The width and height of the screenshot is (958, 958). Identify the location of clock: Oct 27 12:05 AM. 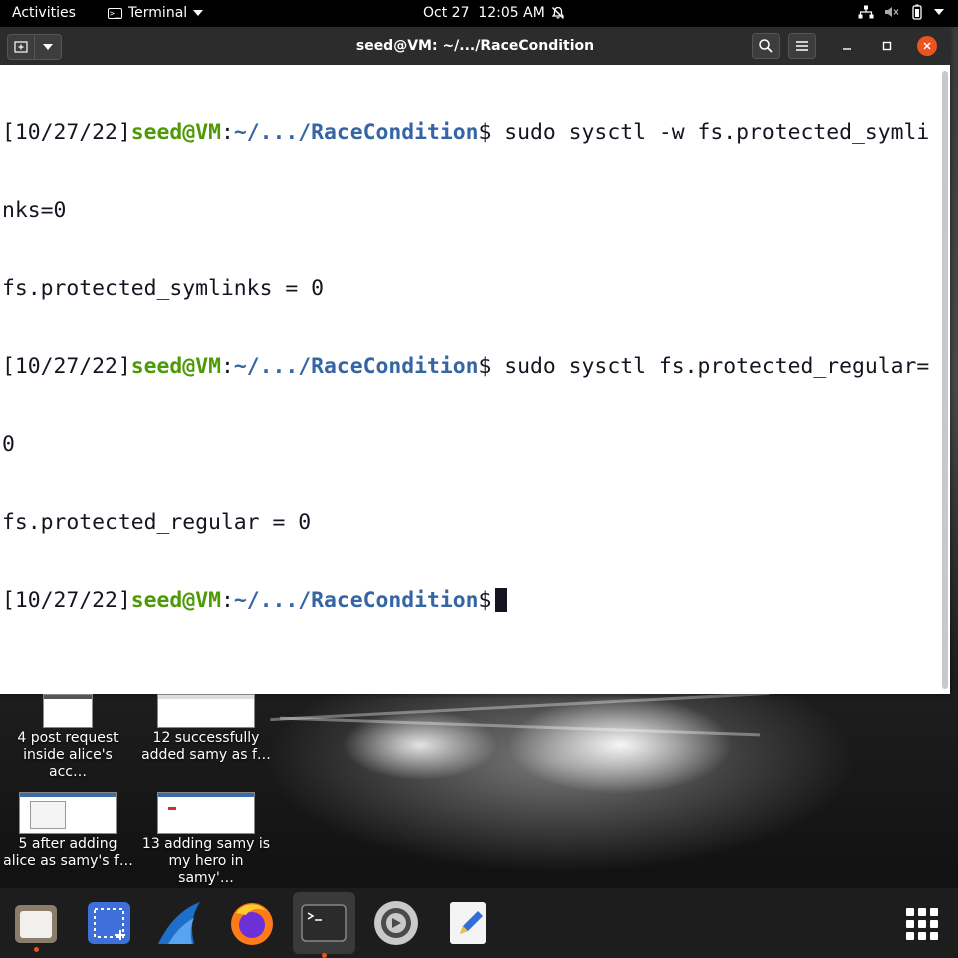
(494, 13).